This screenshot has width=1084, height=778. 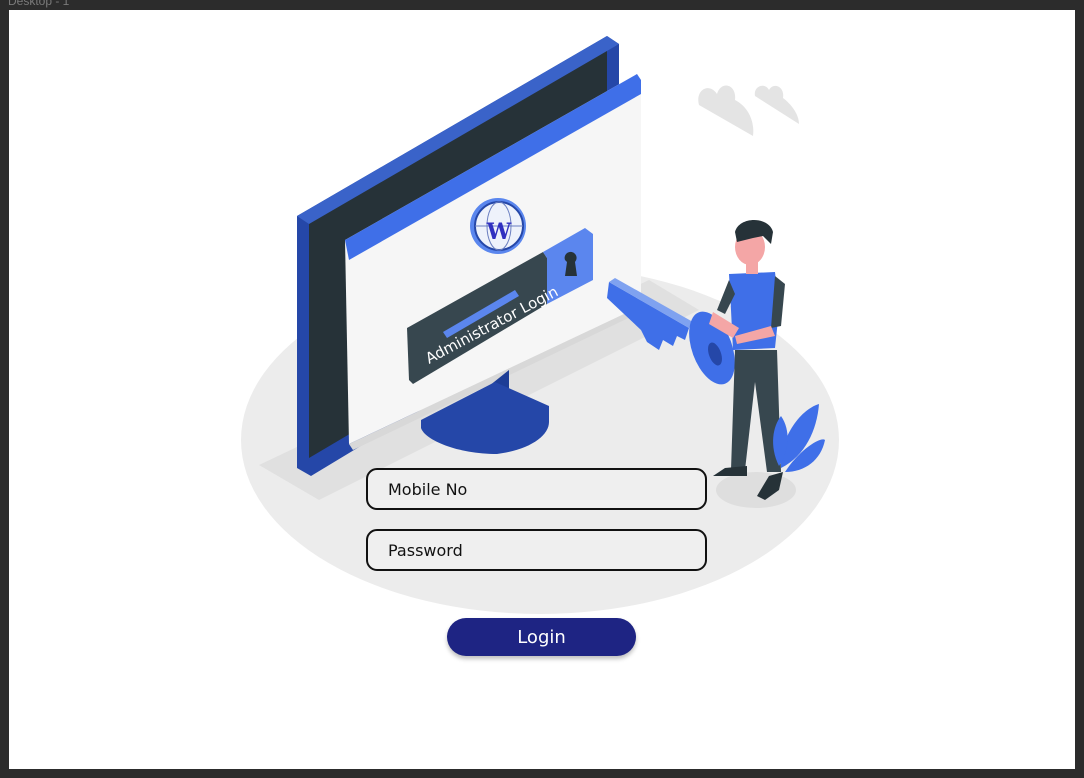 I want to click on mobile-field, so click(x=536, y=489).